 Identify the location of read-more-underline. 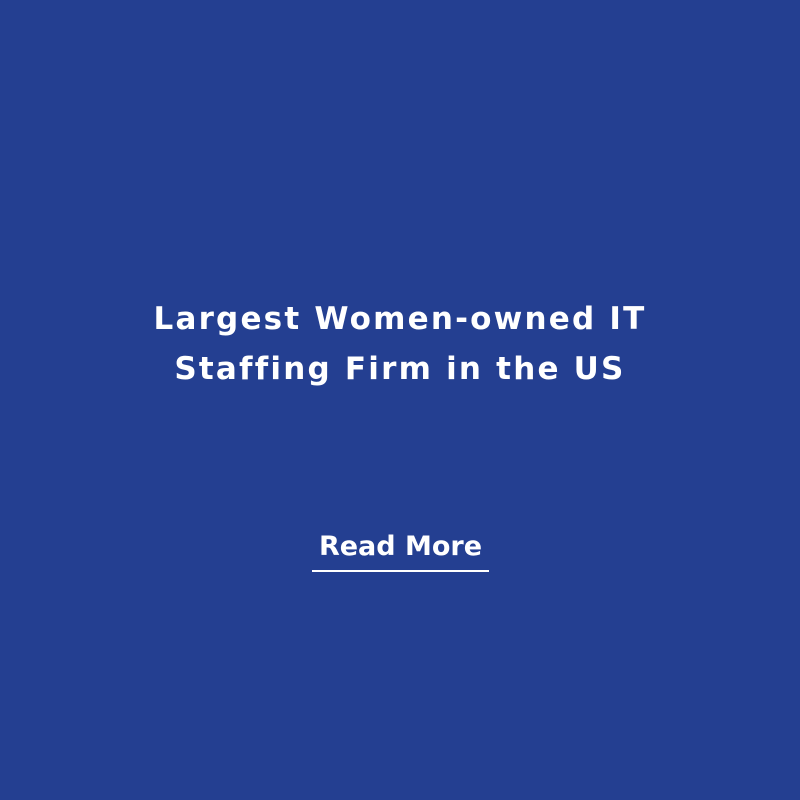
(400, 571).